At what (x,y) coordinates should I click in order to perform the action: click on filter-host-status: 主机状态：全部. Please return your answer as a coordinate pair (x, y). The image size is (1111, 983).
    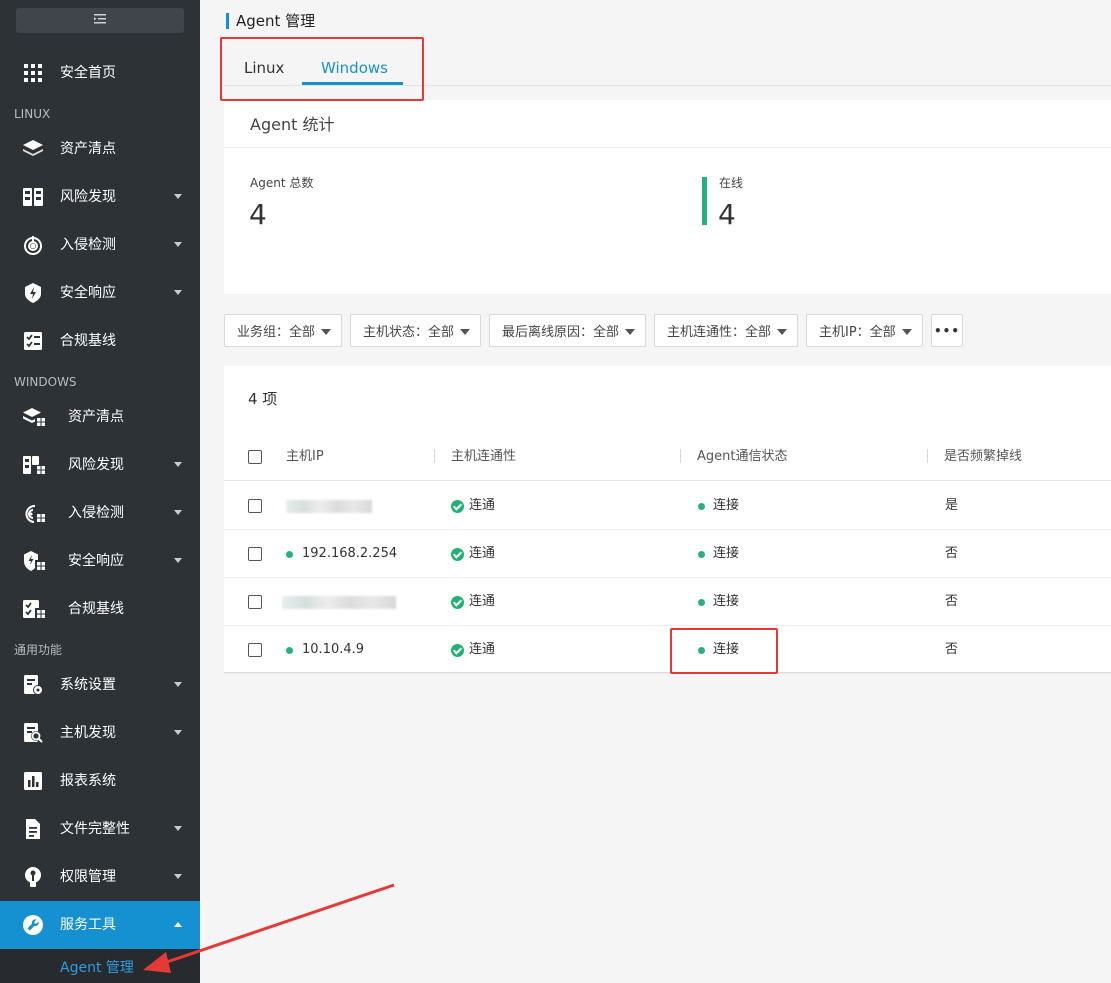
    Looking at the image, I should click on (415, 330).